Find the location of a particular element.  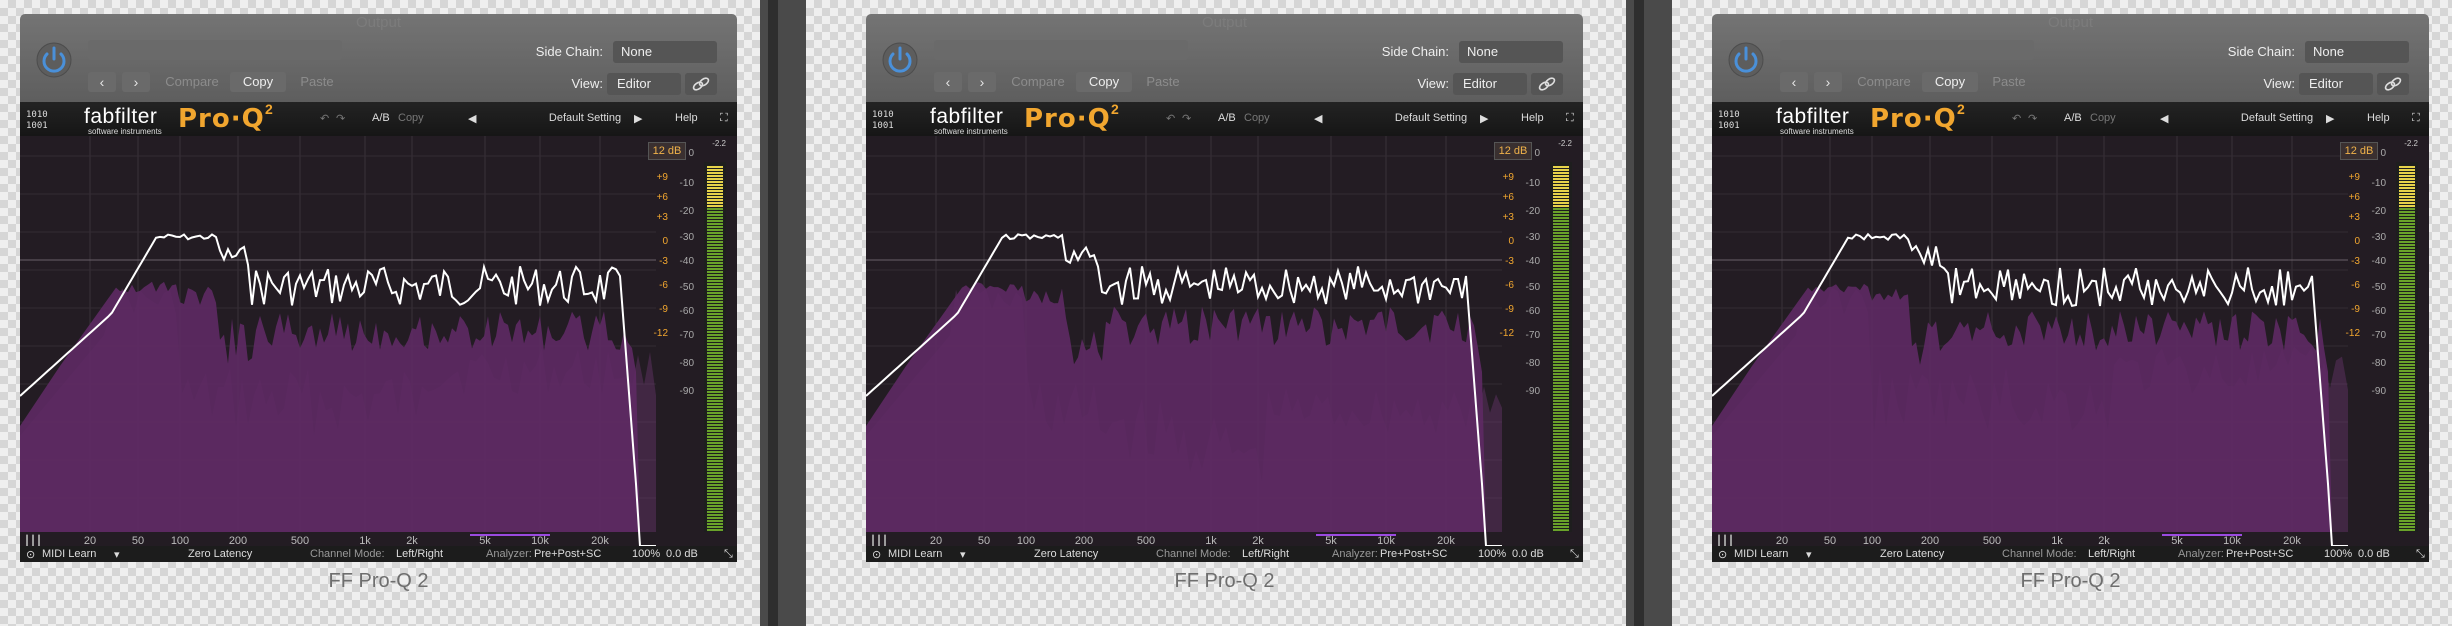

product-version: 2 is located at coordinates (1961, 109).